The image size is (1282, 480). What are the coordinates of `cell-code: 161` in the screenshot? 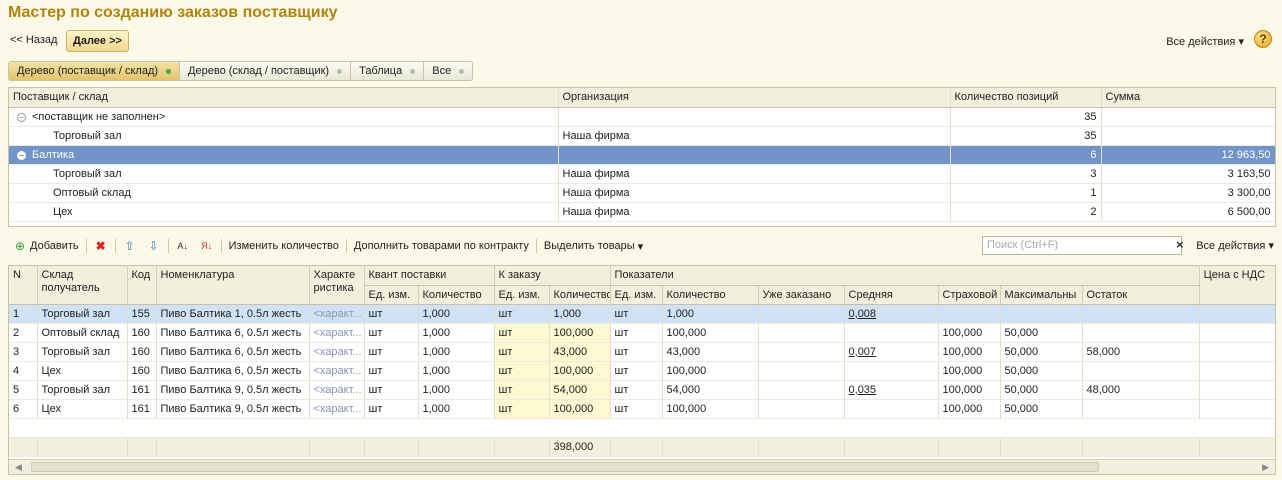 It's located at (142, 390).